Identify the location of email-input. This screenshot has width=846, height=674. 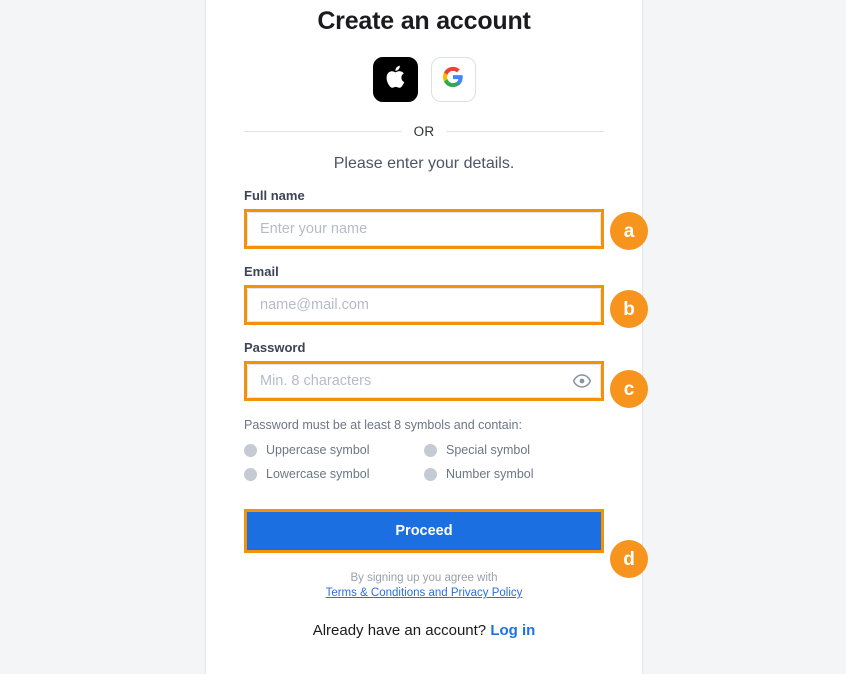
(424, 305).